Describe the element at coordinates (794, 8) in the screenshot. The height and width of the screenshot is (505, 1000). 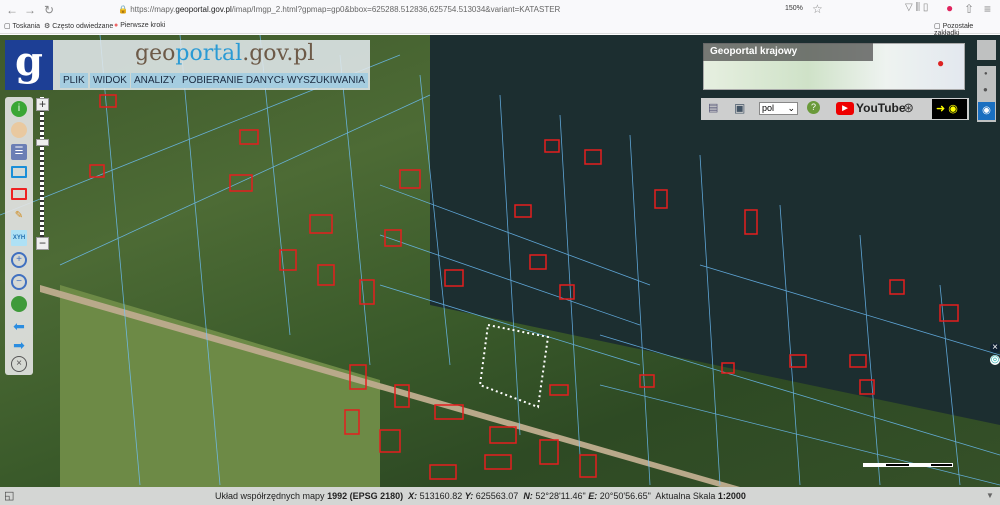
I see `zoom-level: 150%` at that location.